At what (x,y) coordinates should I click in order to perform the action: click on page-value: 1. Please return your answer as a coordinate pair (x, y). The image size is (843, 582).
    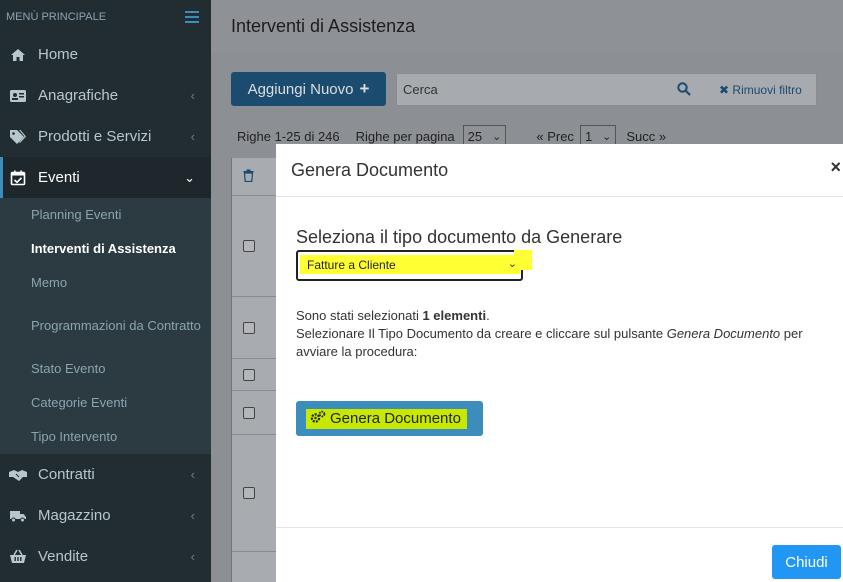
    Looking at the image, I should click on (588, 136).